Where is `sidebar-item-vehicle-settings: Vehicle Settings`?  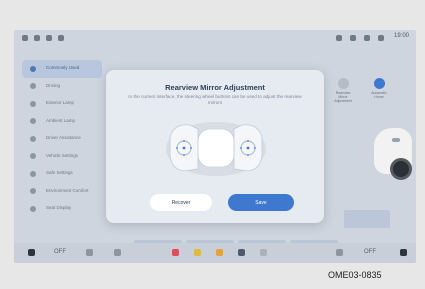
sidebar-item-vehicle-settings: Vehicle Settings is located at coordinates (62, 157).